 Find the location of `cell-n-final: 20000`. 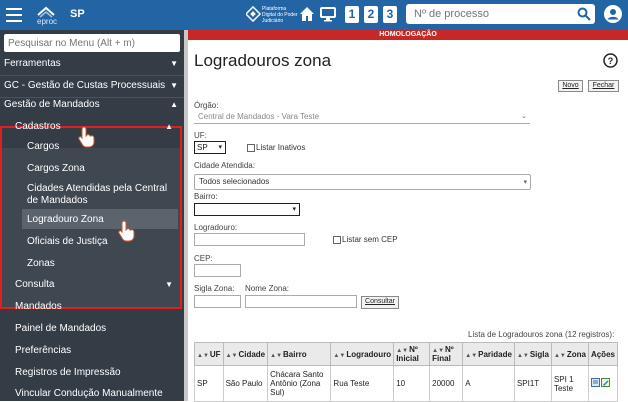

cell-n-final: 20000 is located at coordinates (446, 383).